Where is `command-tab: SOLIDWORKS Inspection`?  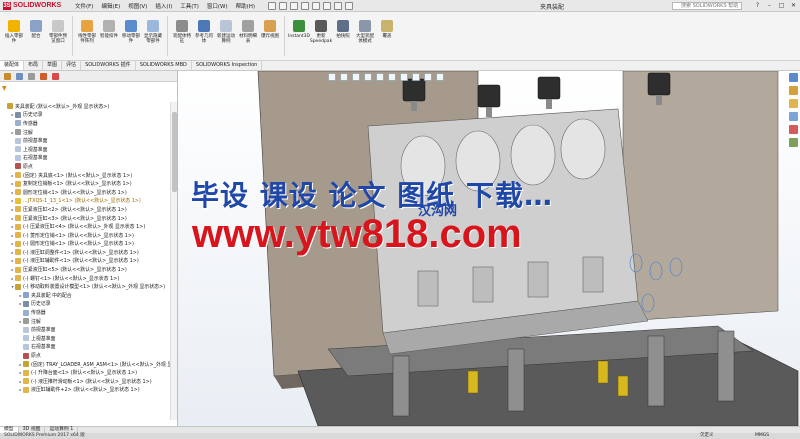
command-tab: SOLIDWORKS Inspection is located at coordinates (227, 65).